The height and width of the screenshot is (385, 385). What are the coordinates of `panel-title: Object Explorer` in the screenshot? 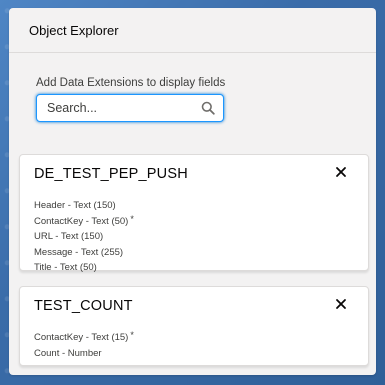 It's located at (74, 30).